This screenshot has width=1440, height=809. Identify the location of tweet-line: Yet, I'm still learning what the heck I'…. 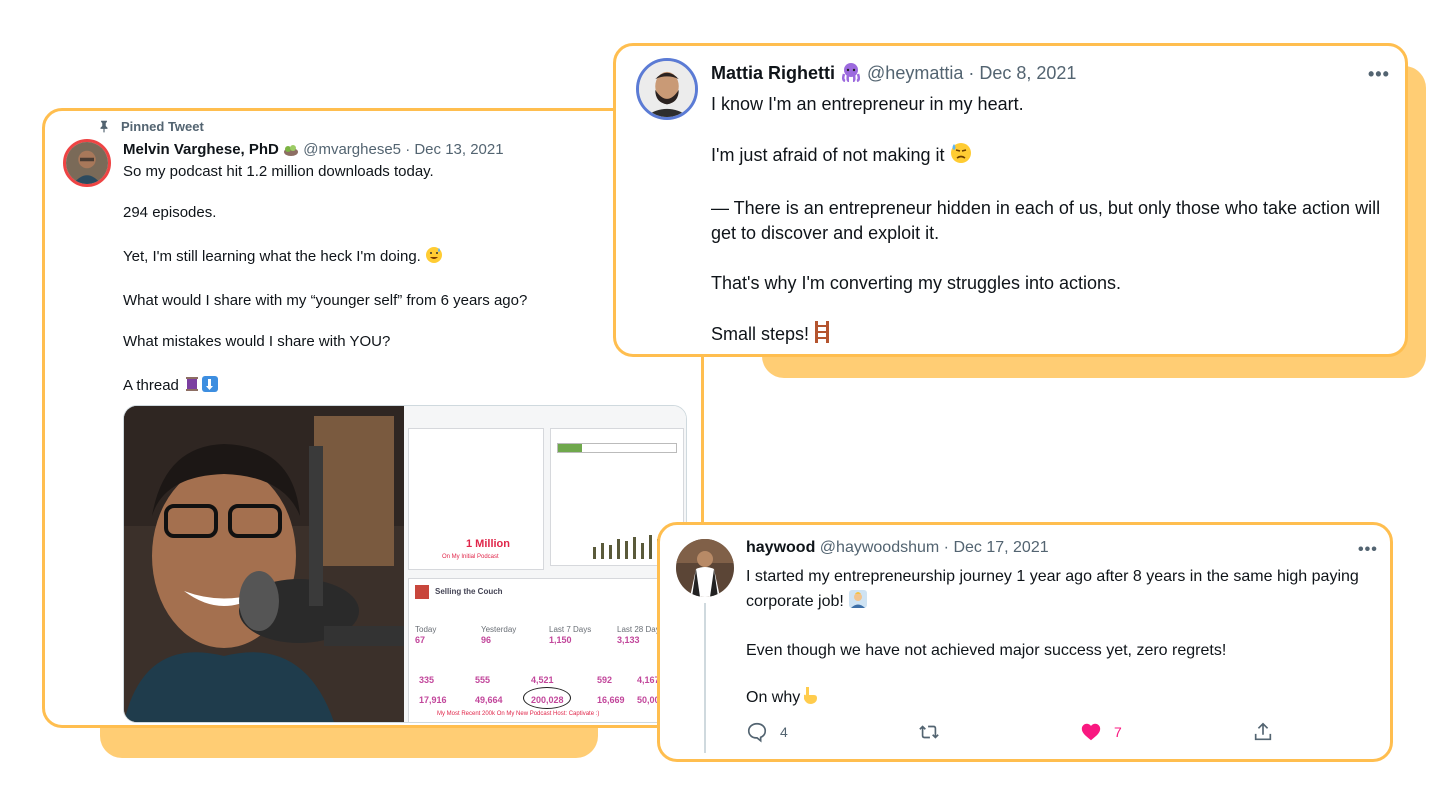
(408, 256).